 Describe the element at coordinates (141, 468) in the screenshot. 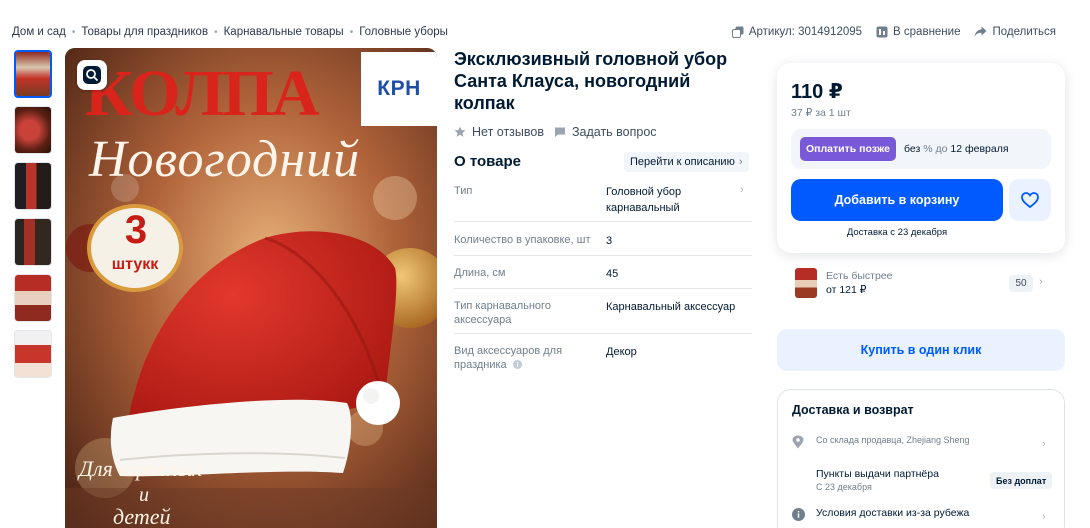

I see `image-bottom-line1: Для взрослых` at that location.